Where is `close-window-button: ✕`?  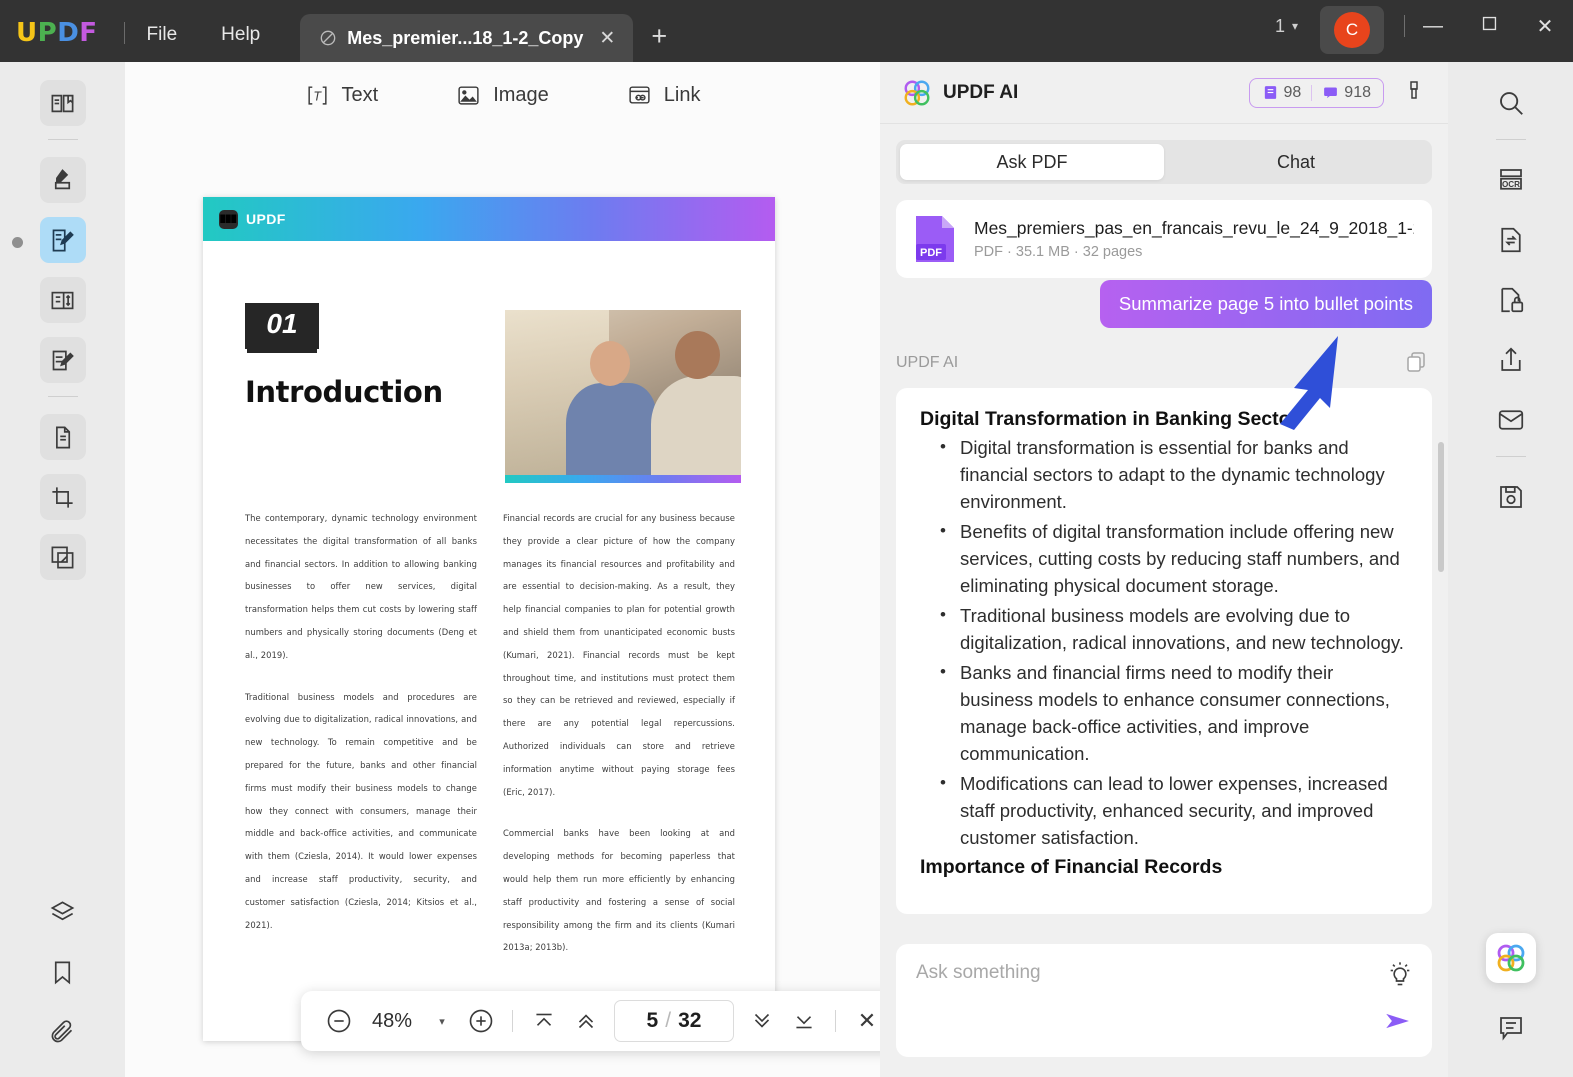
close-window-button: ✕ is located at coordinates (1545, 26).